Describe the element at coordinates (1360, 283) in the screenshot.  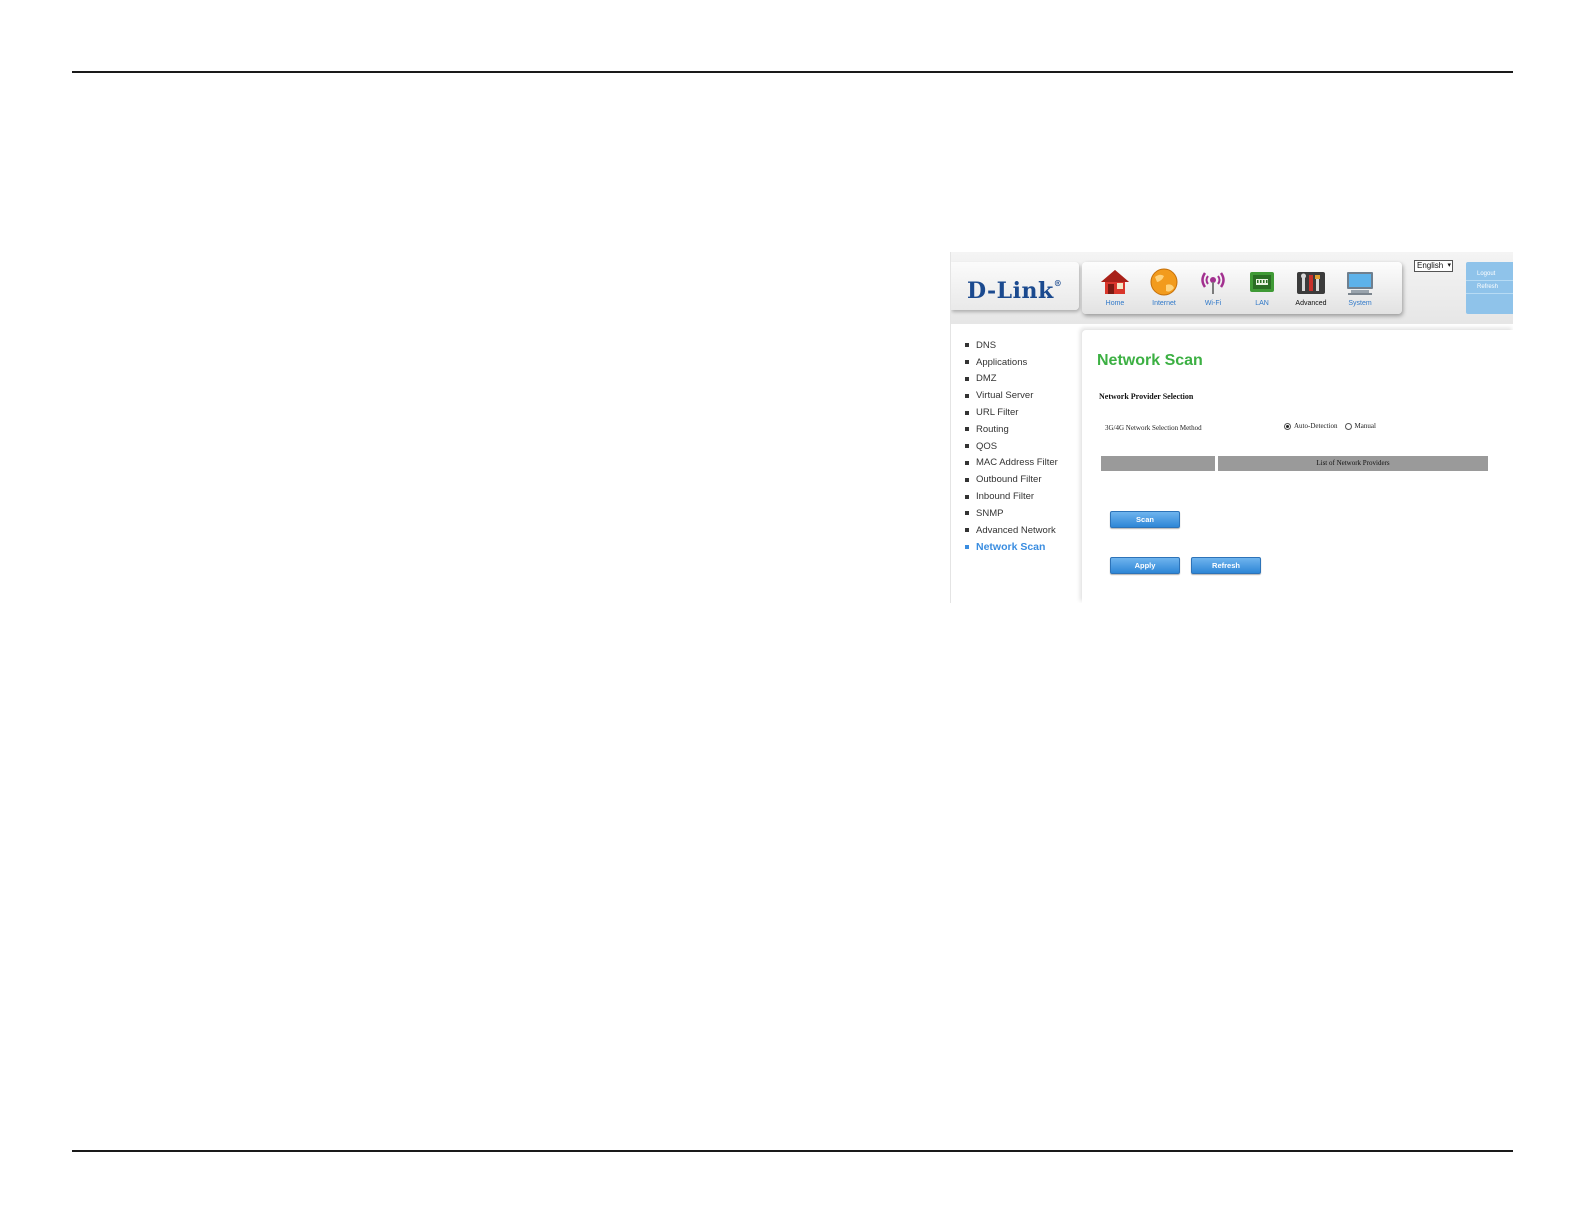
I see `monitor-icon` at that location.